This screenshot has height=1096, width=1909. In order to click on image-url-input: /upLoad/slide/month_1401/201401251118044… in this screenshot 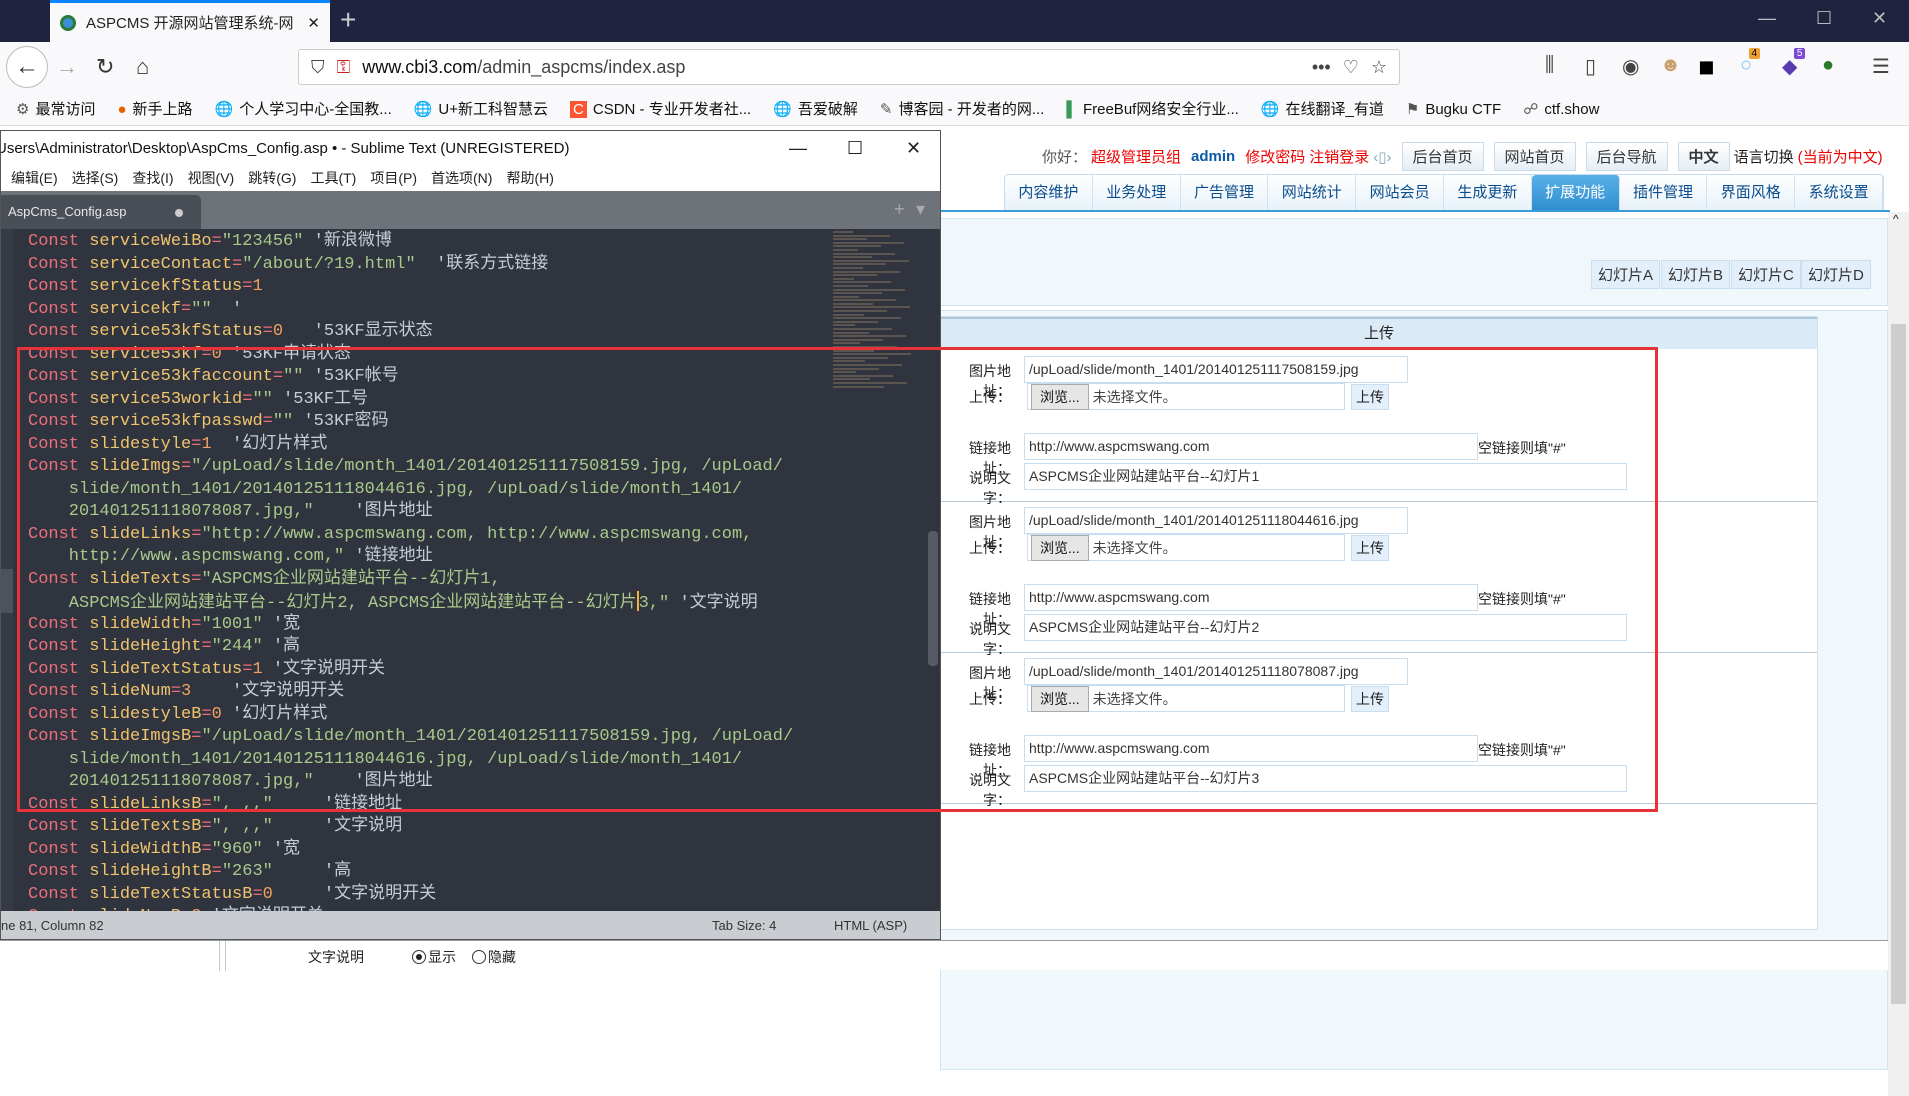, I will do `click(1216, 520)`.